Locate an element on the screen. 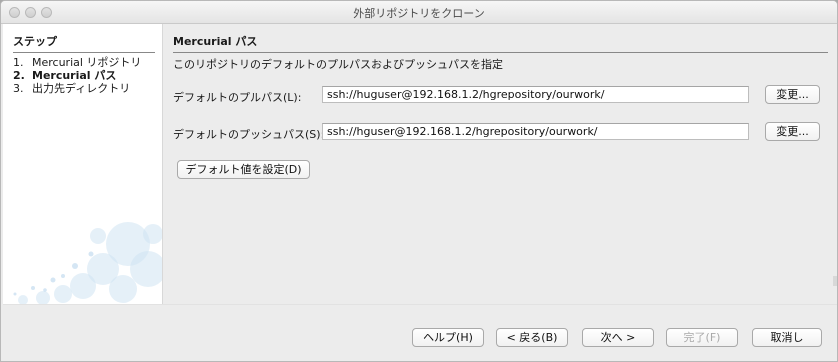 This screenshot has height=362, width=838. cancel-button: 取消し is located at coordinates (787, 337).